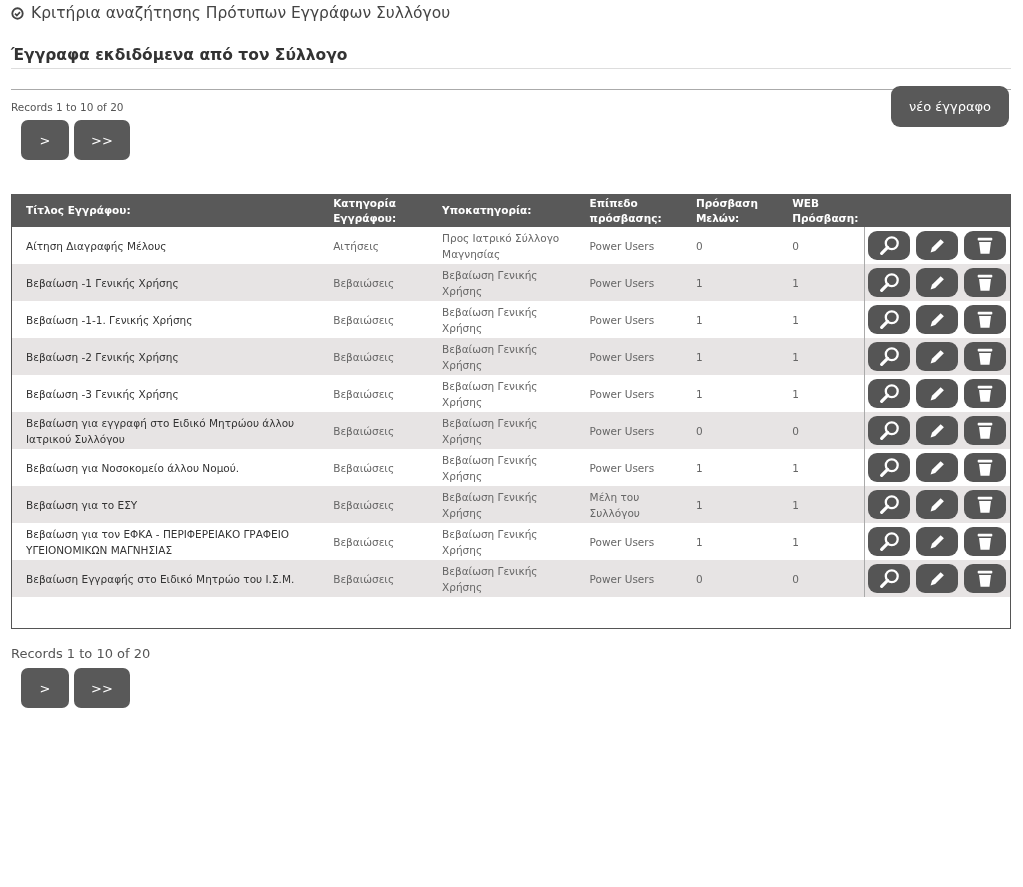 This screenshot has width=1023, height=887. I want to click on table-cell: Προς Ιατρικό Σύλλογο Μαγνησίας, so click(501, 245).